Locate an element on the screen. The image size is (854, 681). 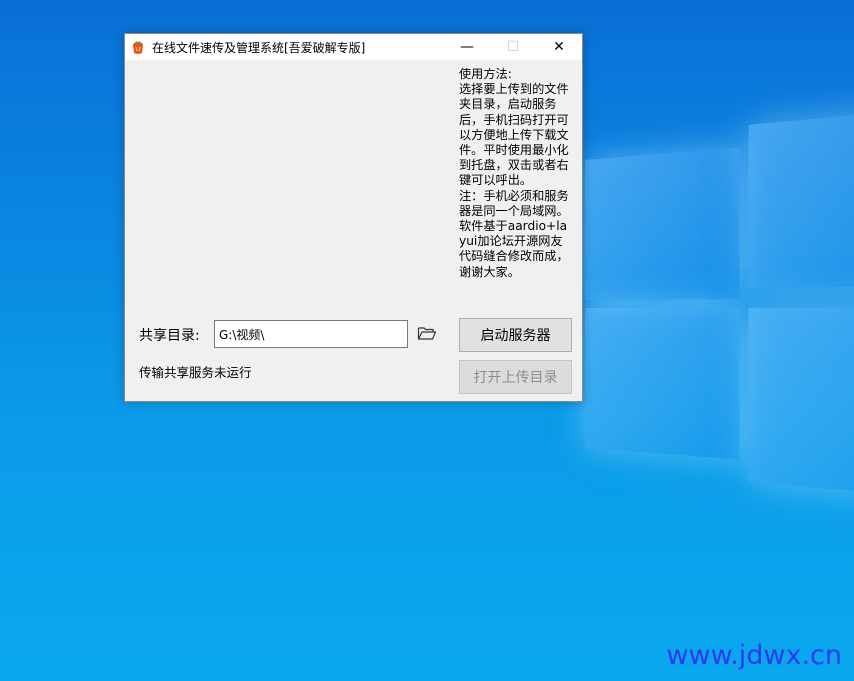
browse-folder-button is located at coordinates (427, 335).